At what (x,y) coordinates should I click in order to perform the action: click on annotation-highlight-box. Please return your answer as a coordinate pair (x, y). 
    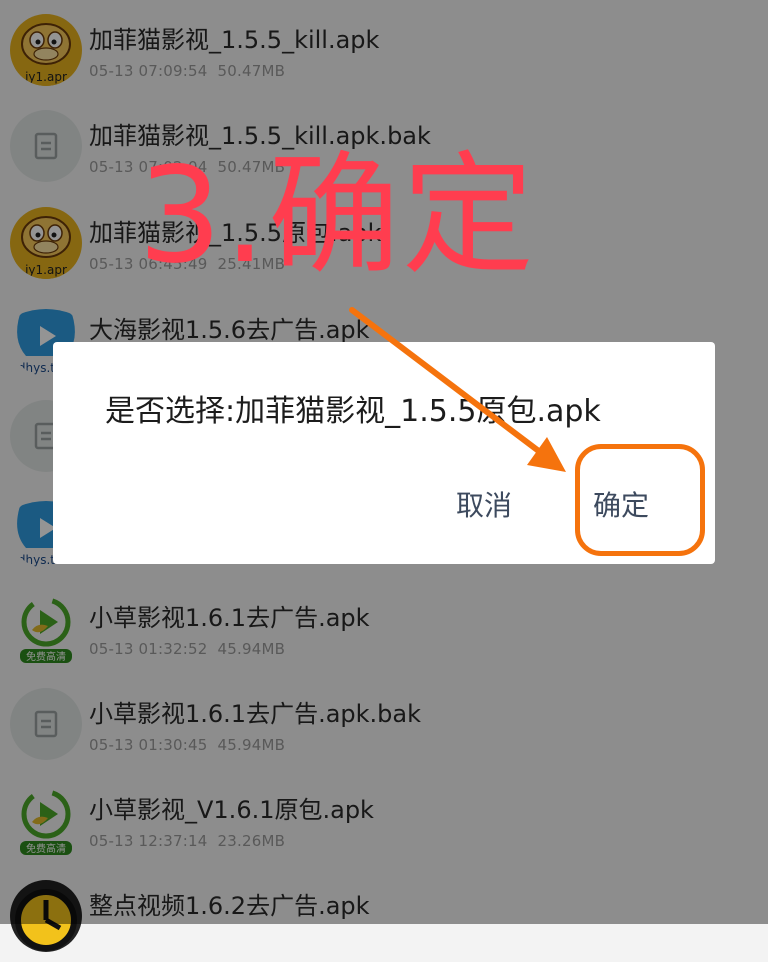
    Looking at the image, I should click on (640, 500).